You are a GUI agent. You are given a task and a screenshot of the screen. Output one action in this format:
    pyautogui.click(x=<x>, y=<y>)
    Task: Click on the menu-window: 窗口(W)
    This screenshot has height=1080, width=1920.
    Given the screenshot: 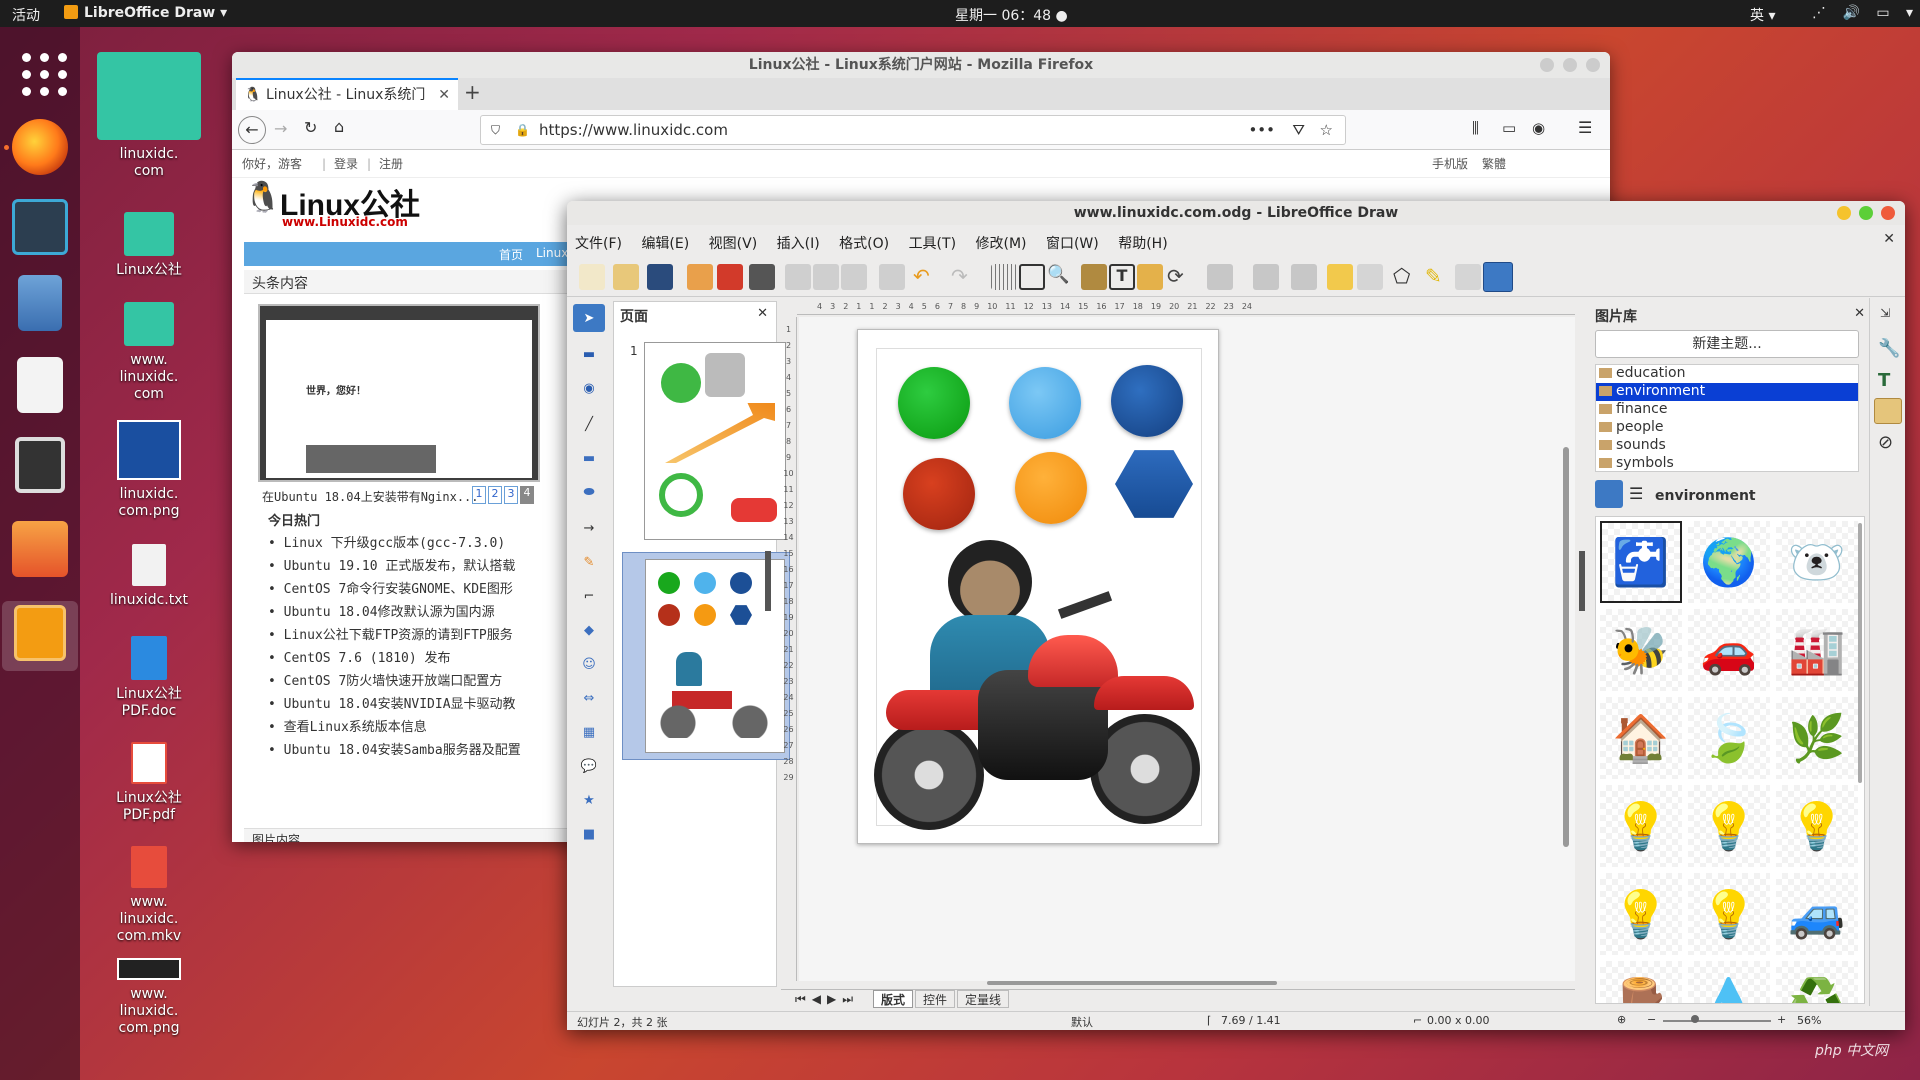 What is the action you would take?
    pyautogui.click(x=1072, y=244)
    